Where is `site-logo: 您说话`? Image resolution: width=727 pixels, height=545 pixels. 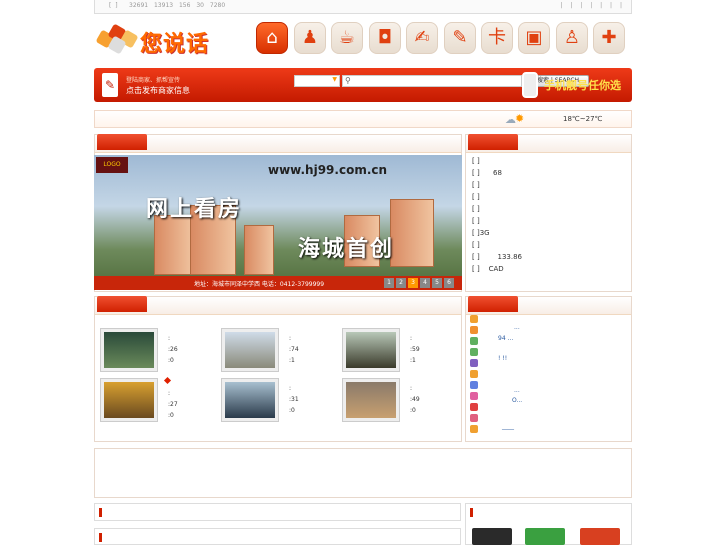
site-logo: 您说话 is located at coordinates (158, 39).